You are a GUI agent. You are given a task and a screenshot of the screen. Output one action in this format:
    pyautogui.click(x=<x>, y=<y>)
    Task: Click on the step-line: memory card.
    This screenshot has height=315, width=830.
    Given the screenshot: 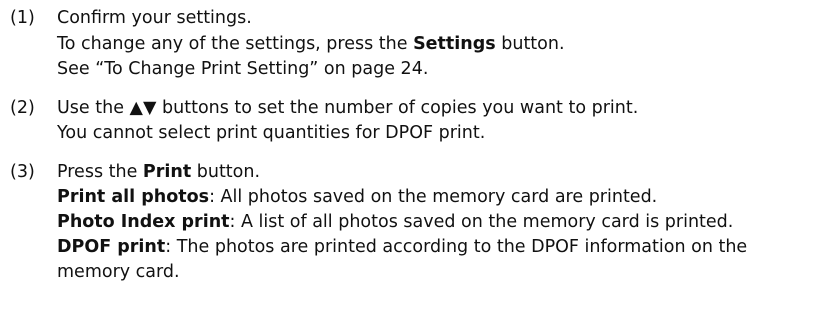 What is the action you would take?
    pyautogui.click(x=118, y=272)
    